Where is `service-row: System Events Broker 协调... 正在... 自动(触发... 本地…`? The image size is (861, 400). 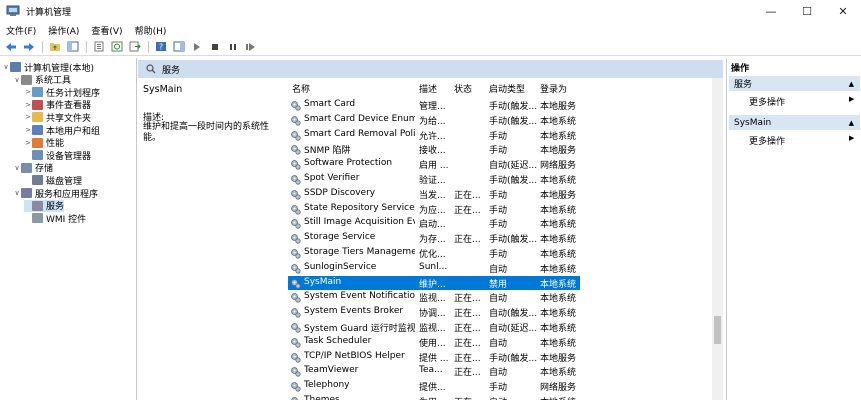 service-row: System Events Broker 协调... 正在... 自动(触发... 本地… is located at coordinates (499, 312).